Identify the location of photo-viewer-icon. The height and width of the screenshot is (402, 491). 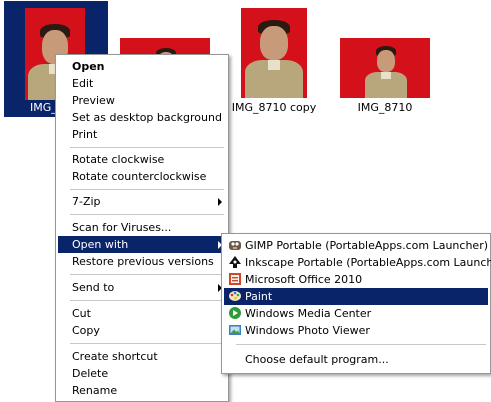
(235, 330).